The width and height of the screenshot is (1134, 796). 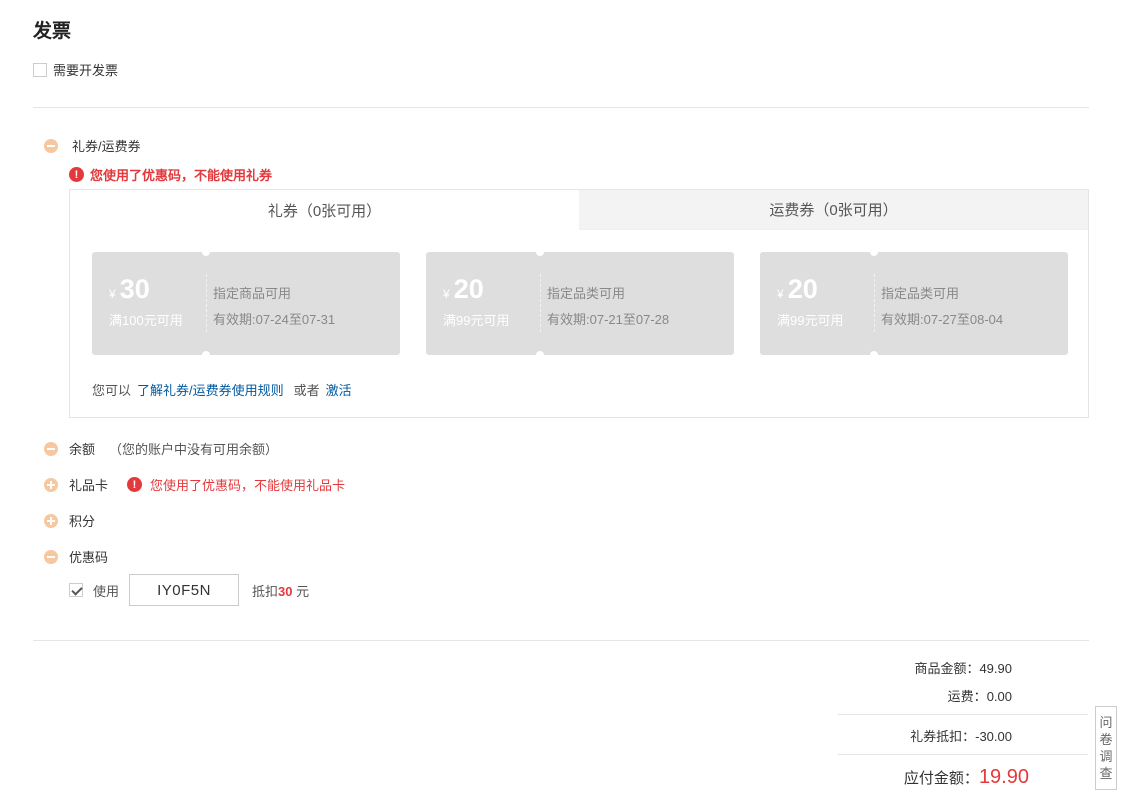 What do you see at coordinates (285, 591) in the screenshot?
I see `deduct-amount: 30` at bounding box center [285, 591].